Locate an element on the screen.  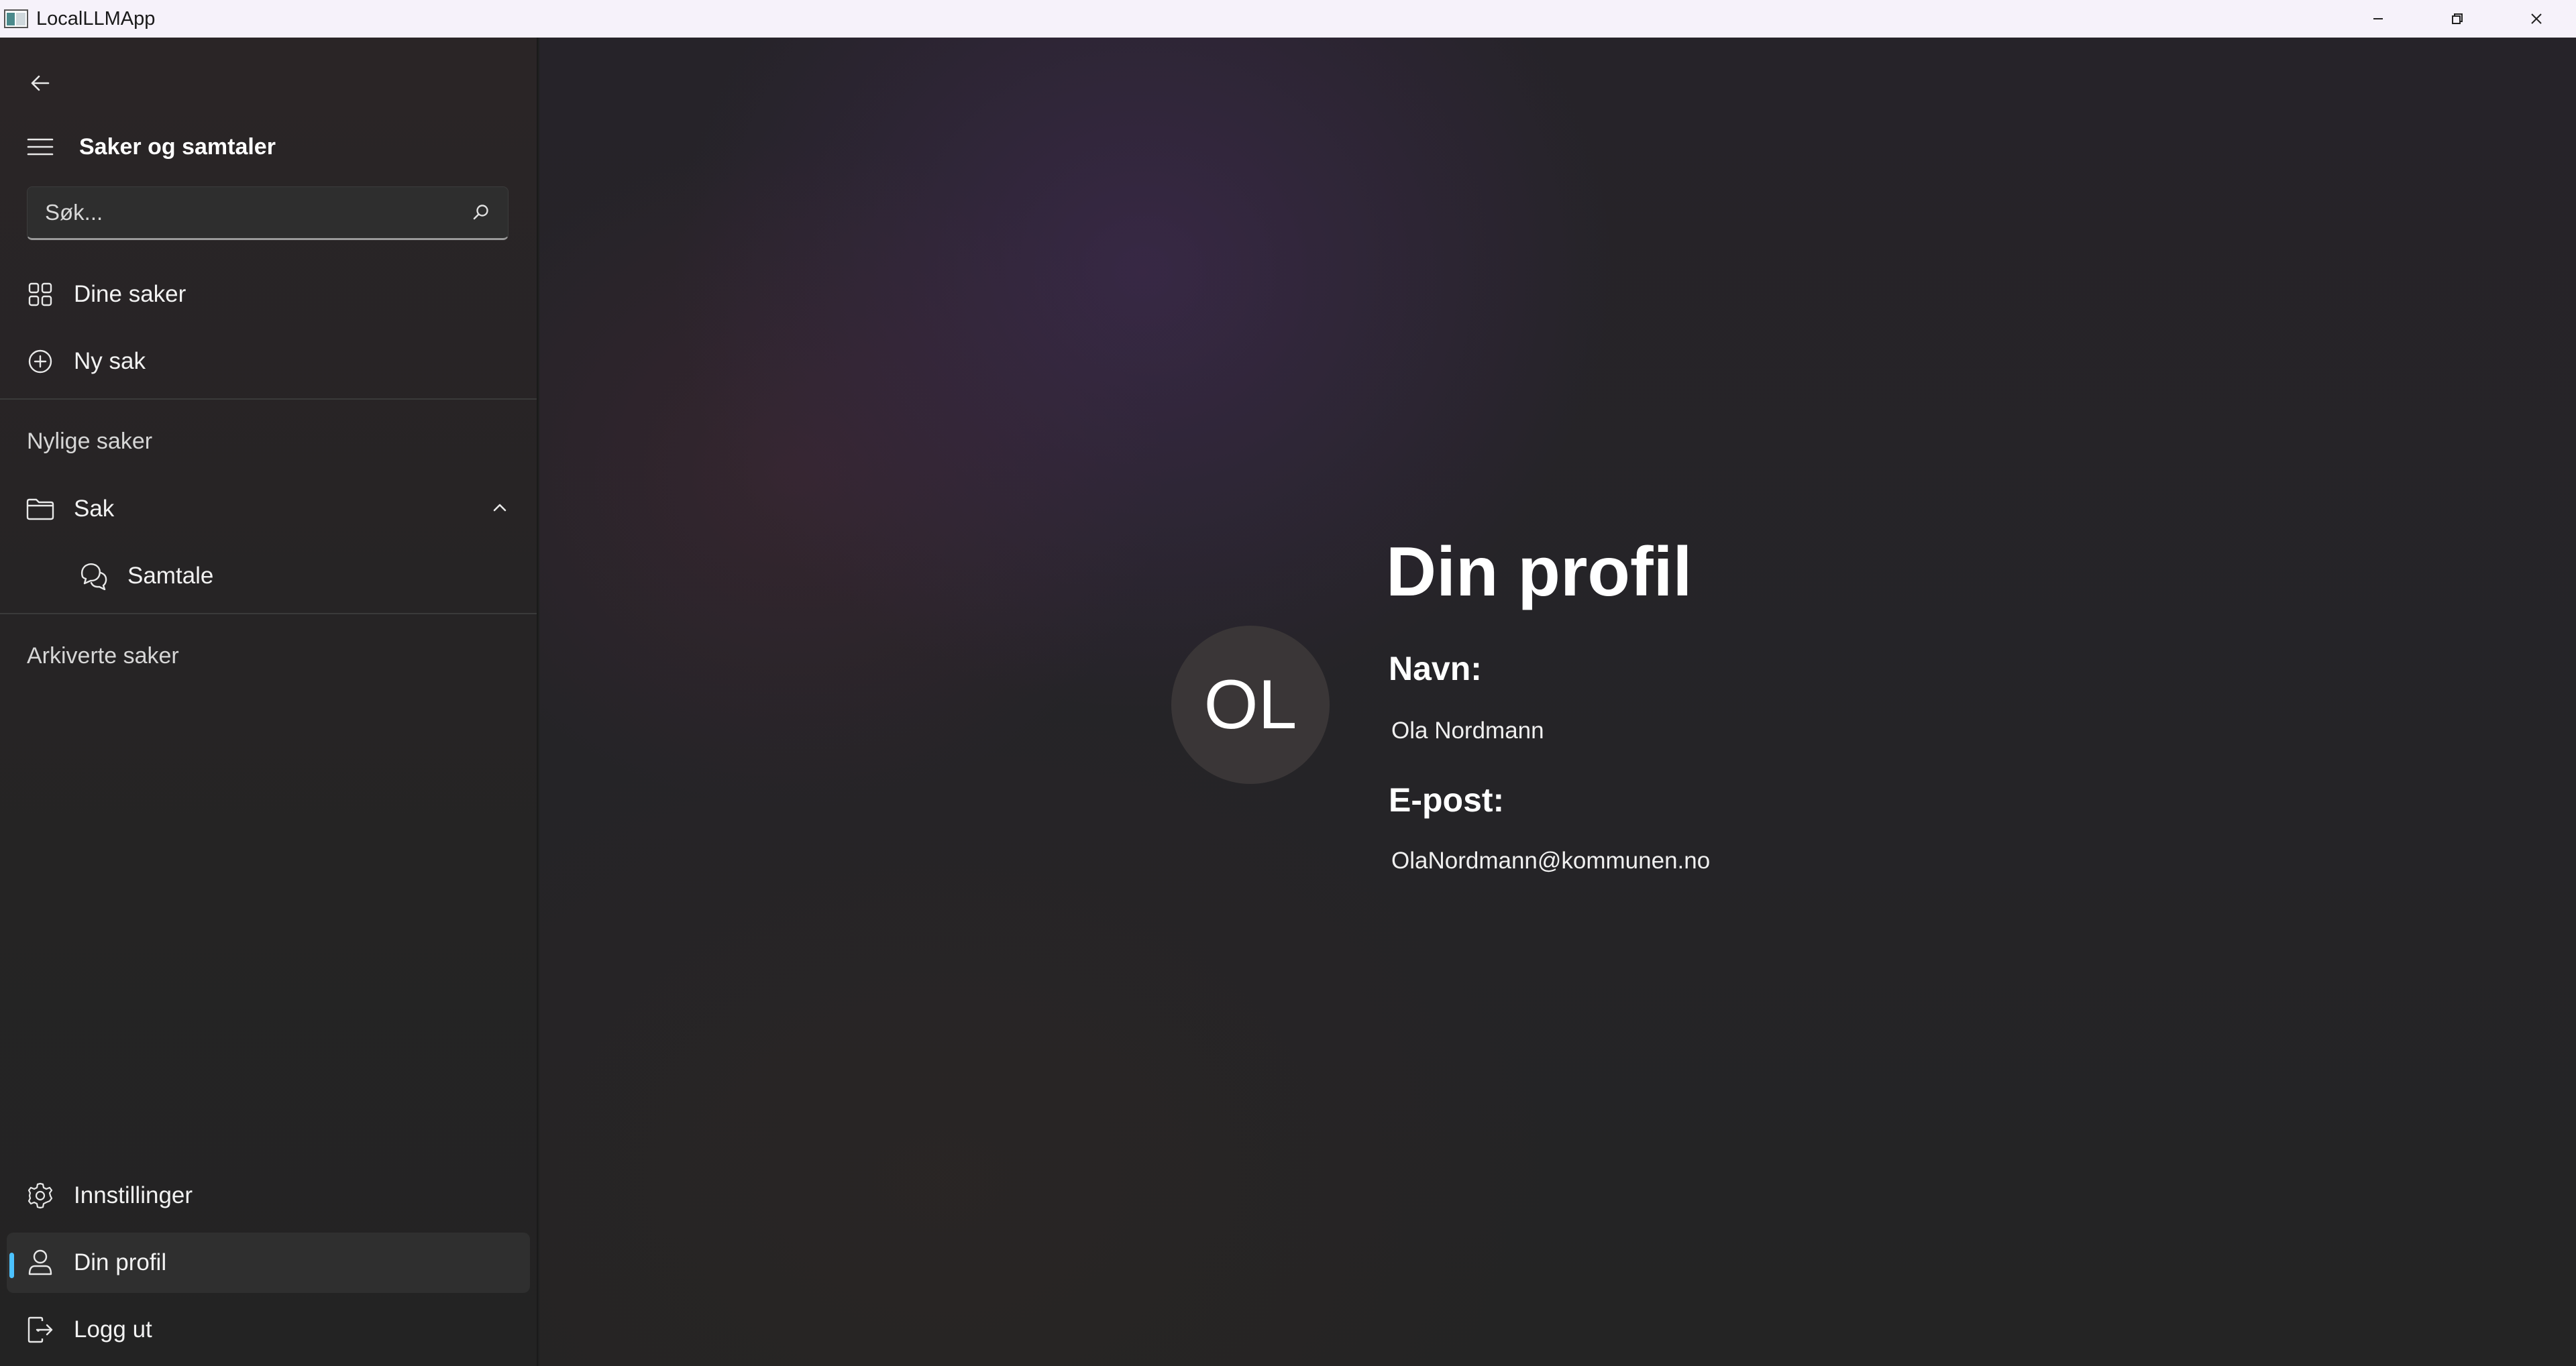
nav-item-ny-sak: Ny sak is located at coordinates (268, 361).